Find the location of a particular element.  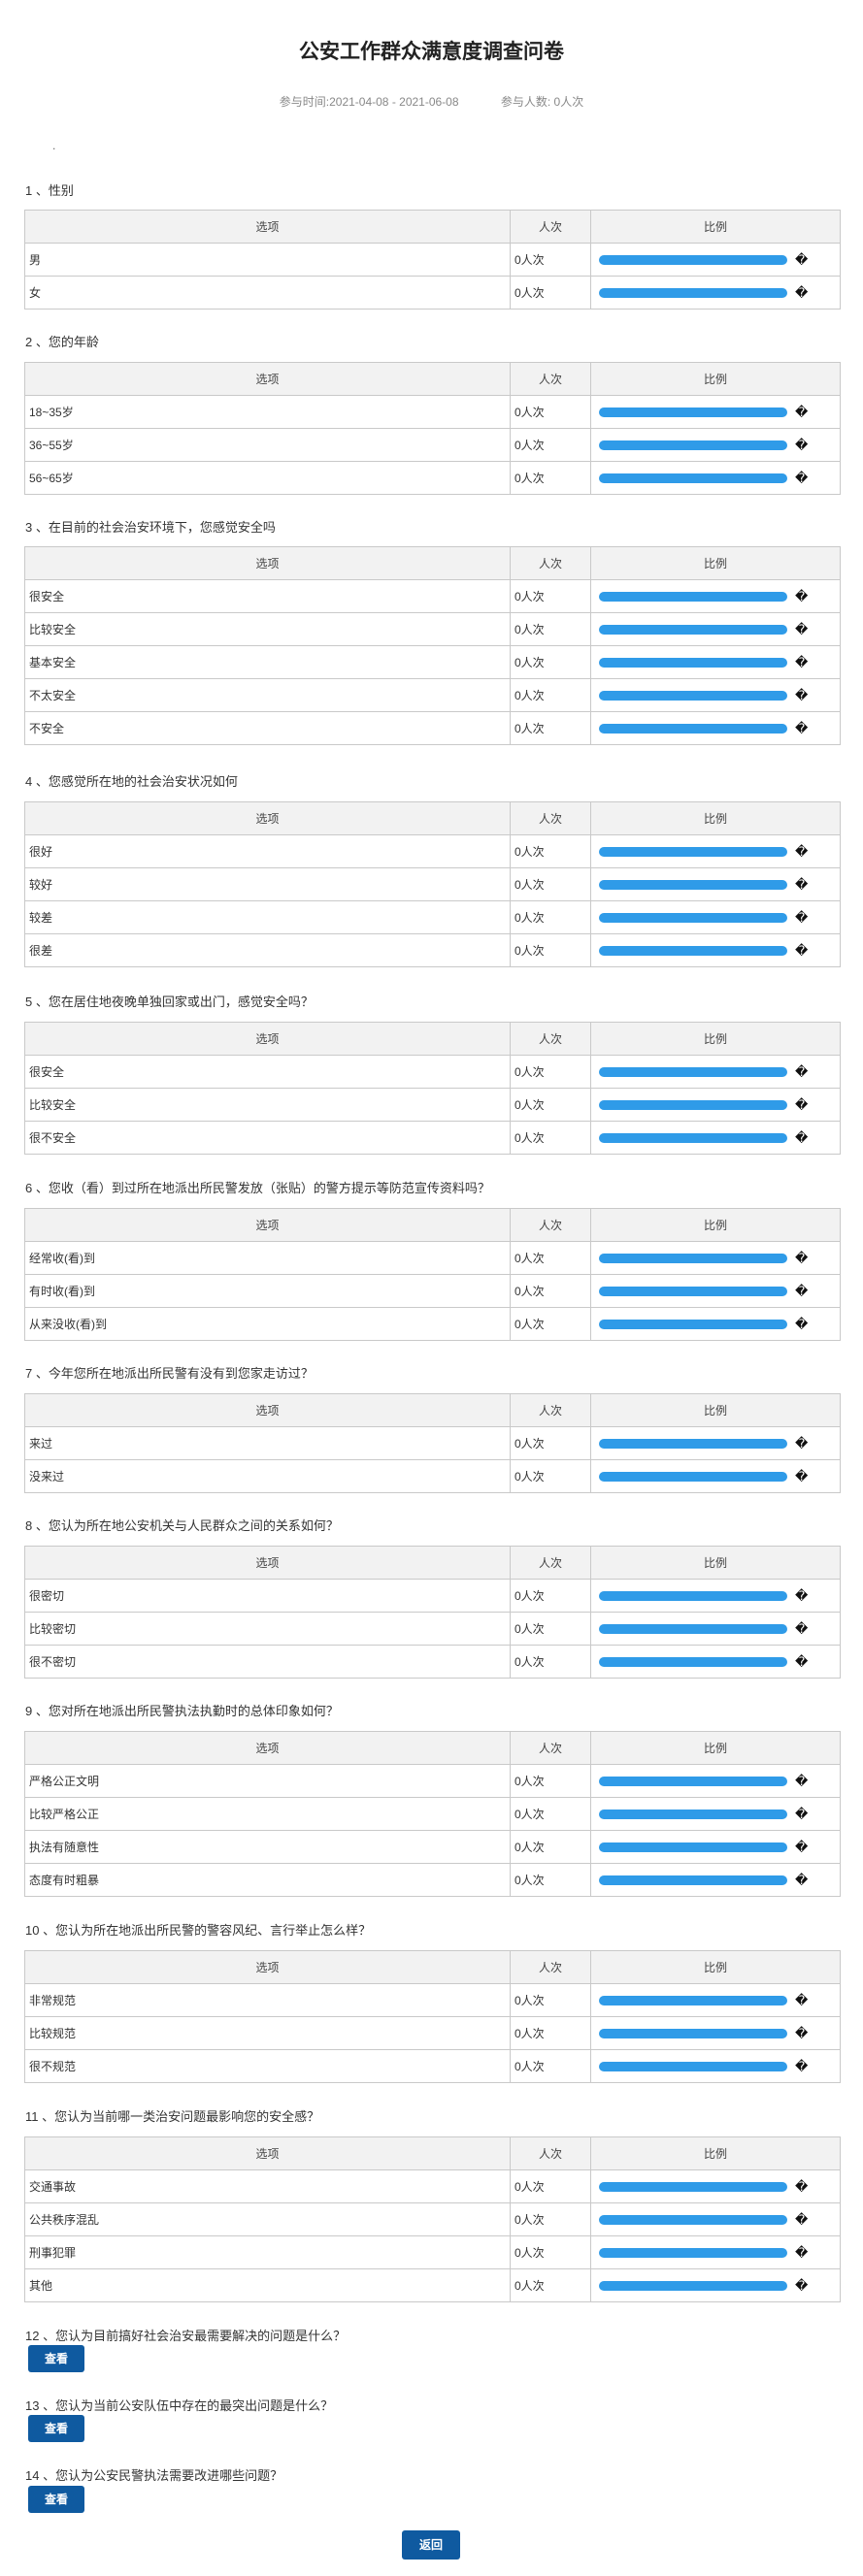

option-label: 女 is located at coordinates (267, 293).